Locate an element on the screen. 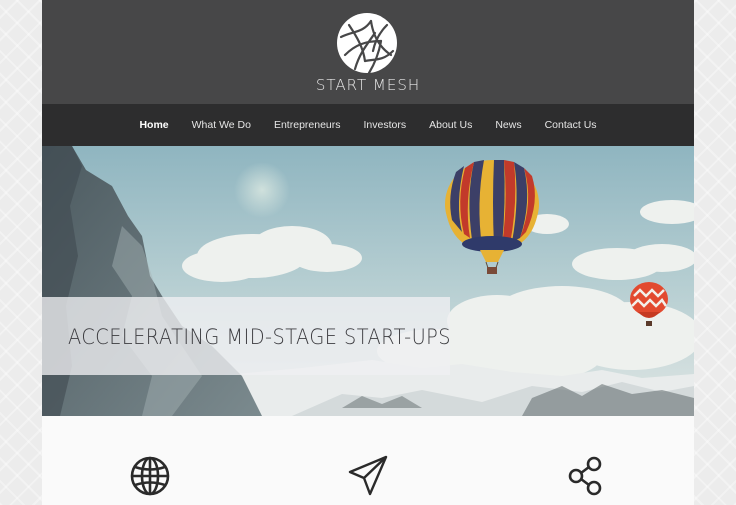 This screenshot has width=736, height=505. nav-item-news: News is located at coordinates (508, 125).